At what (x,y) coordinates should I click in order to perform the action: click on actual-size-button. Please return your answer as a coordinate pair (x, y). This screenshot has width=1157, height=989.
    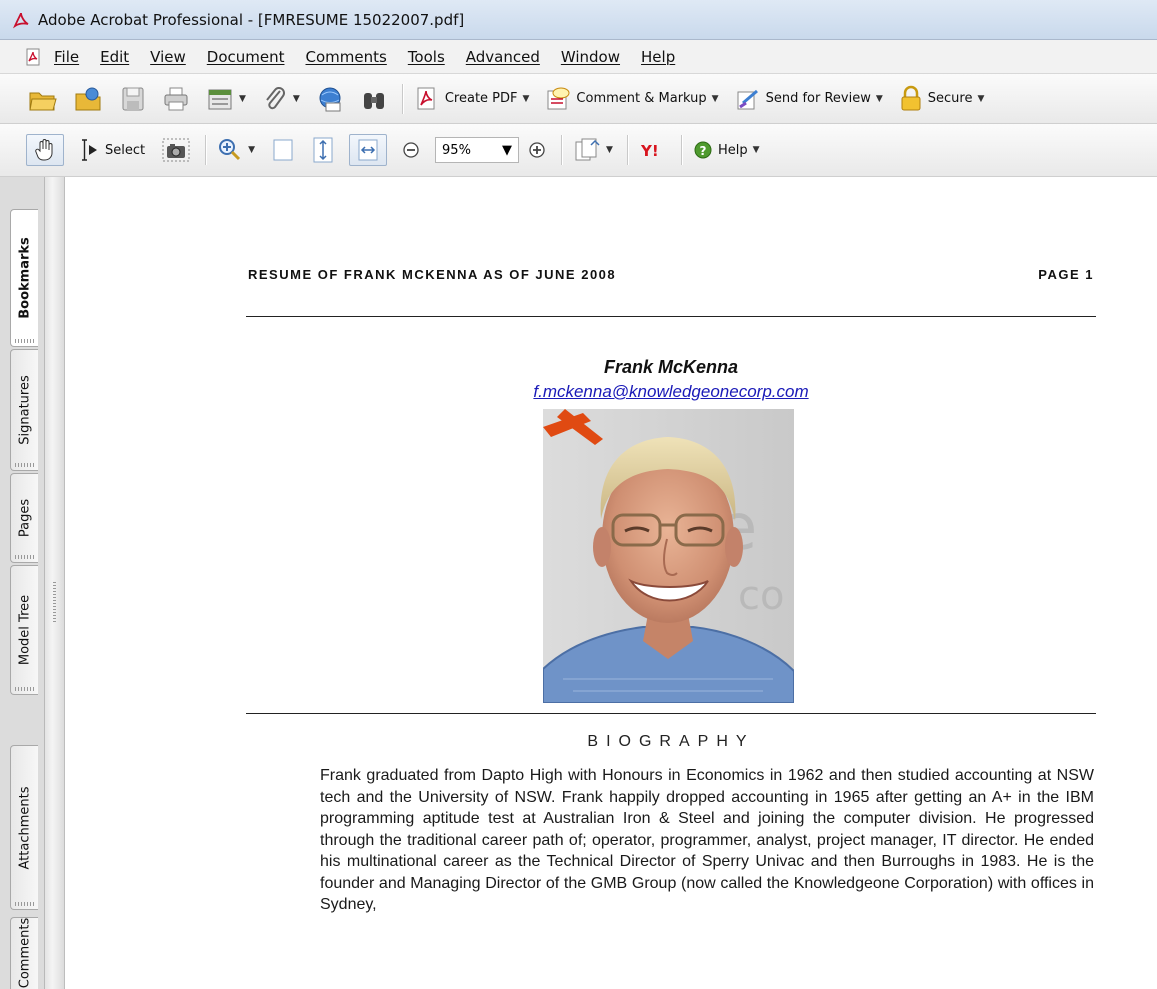
    Looking at the image, I should click on (283, 150).